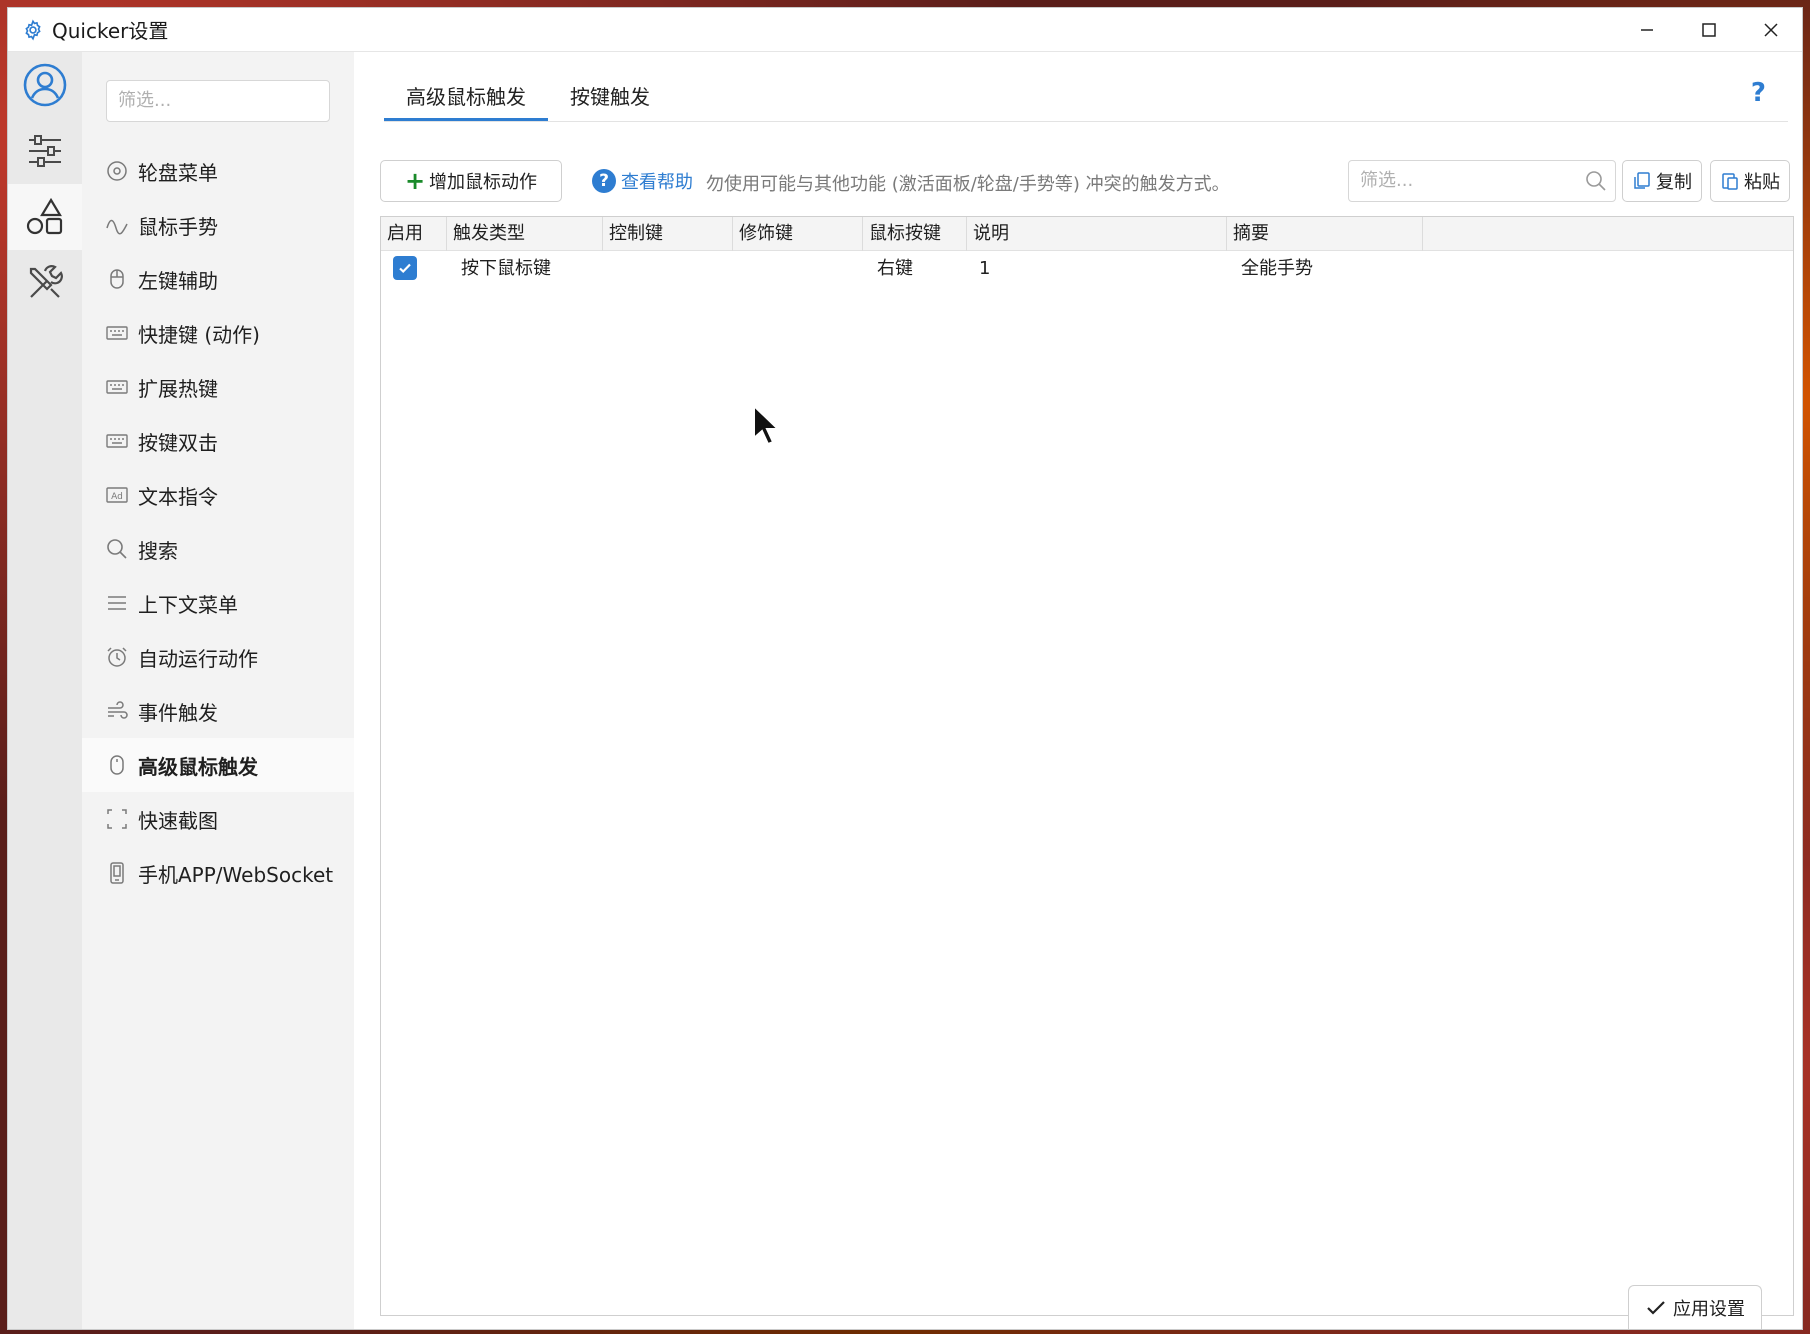 The image size is (1810, 1334). I want to click on copy-label: 复制, so click(1674, 182).